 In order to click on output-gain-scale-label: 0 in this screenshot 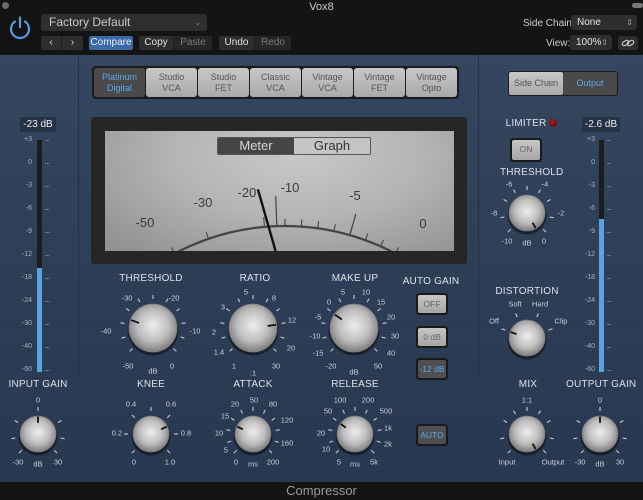, I will do `click(600, 400)`.